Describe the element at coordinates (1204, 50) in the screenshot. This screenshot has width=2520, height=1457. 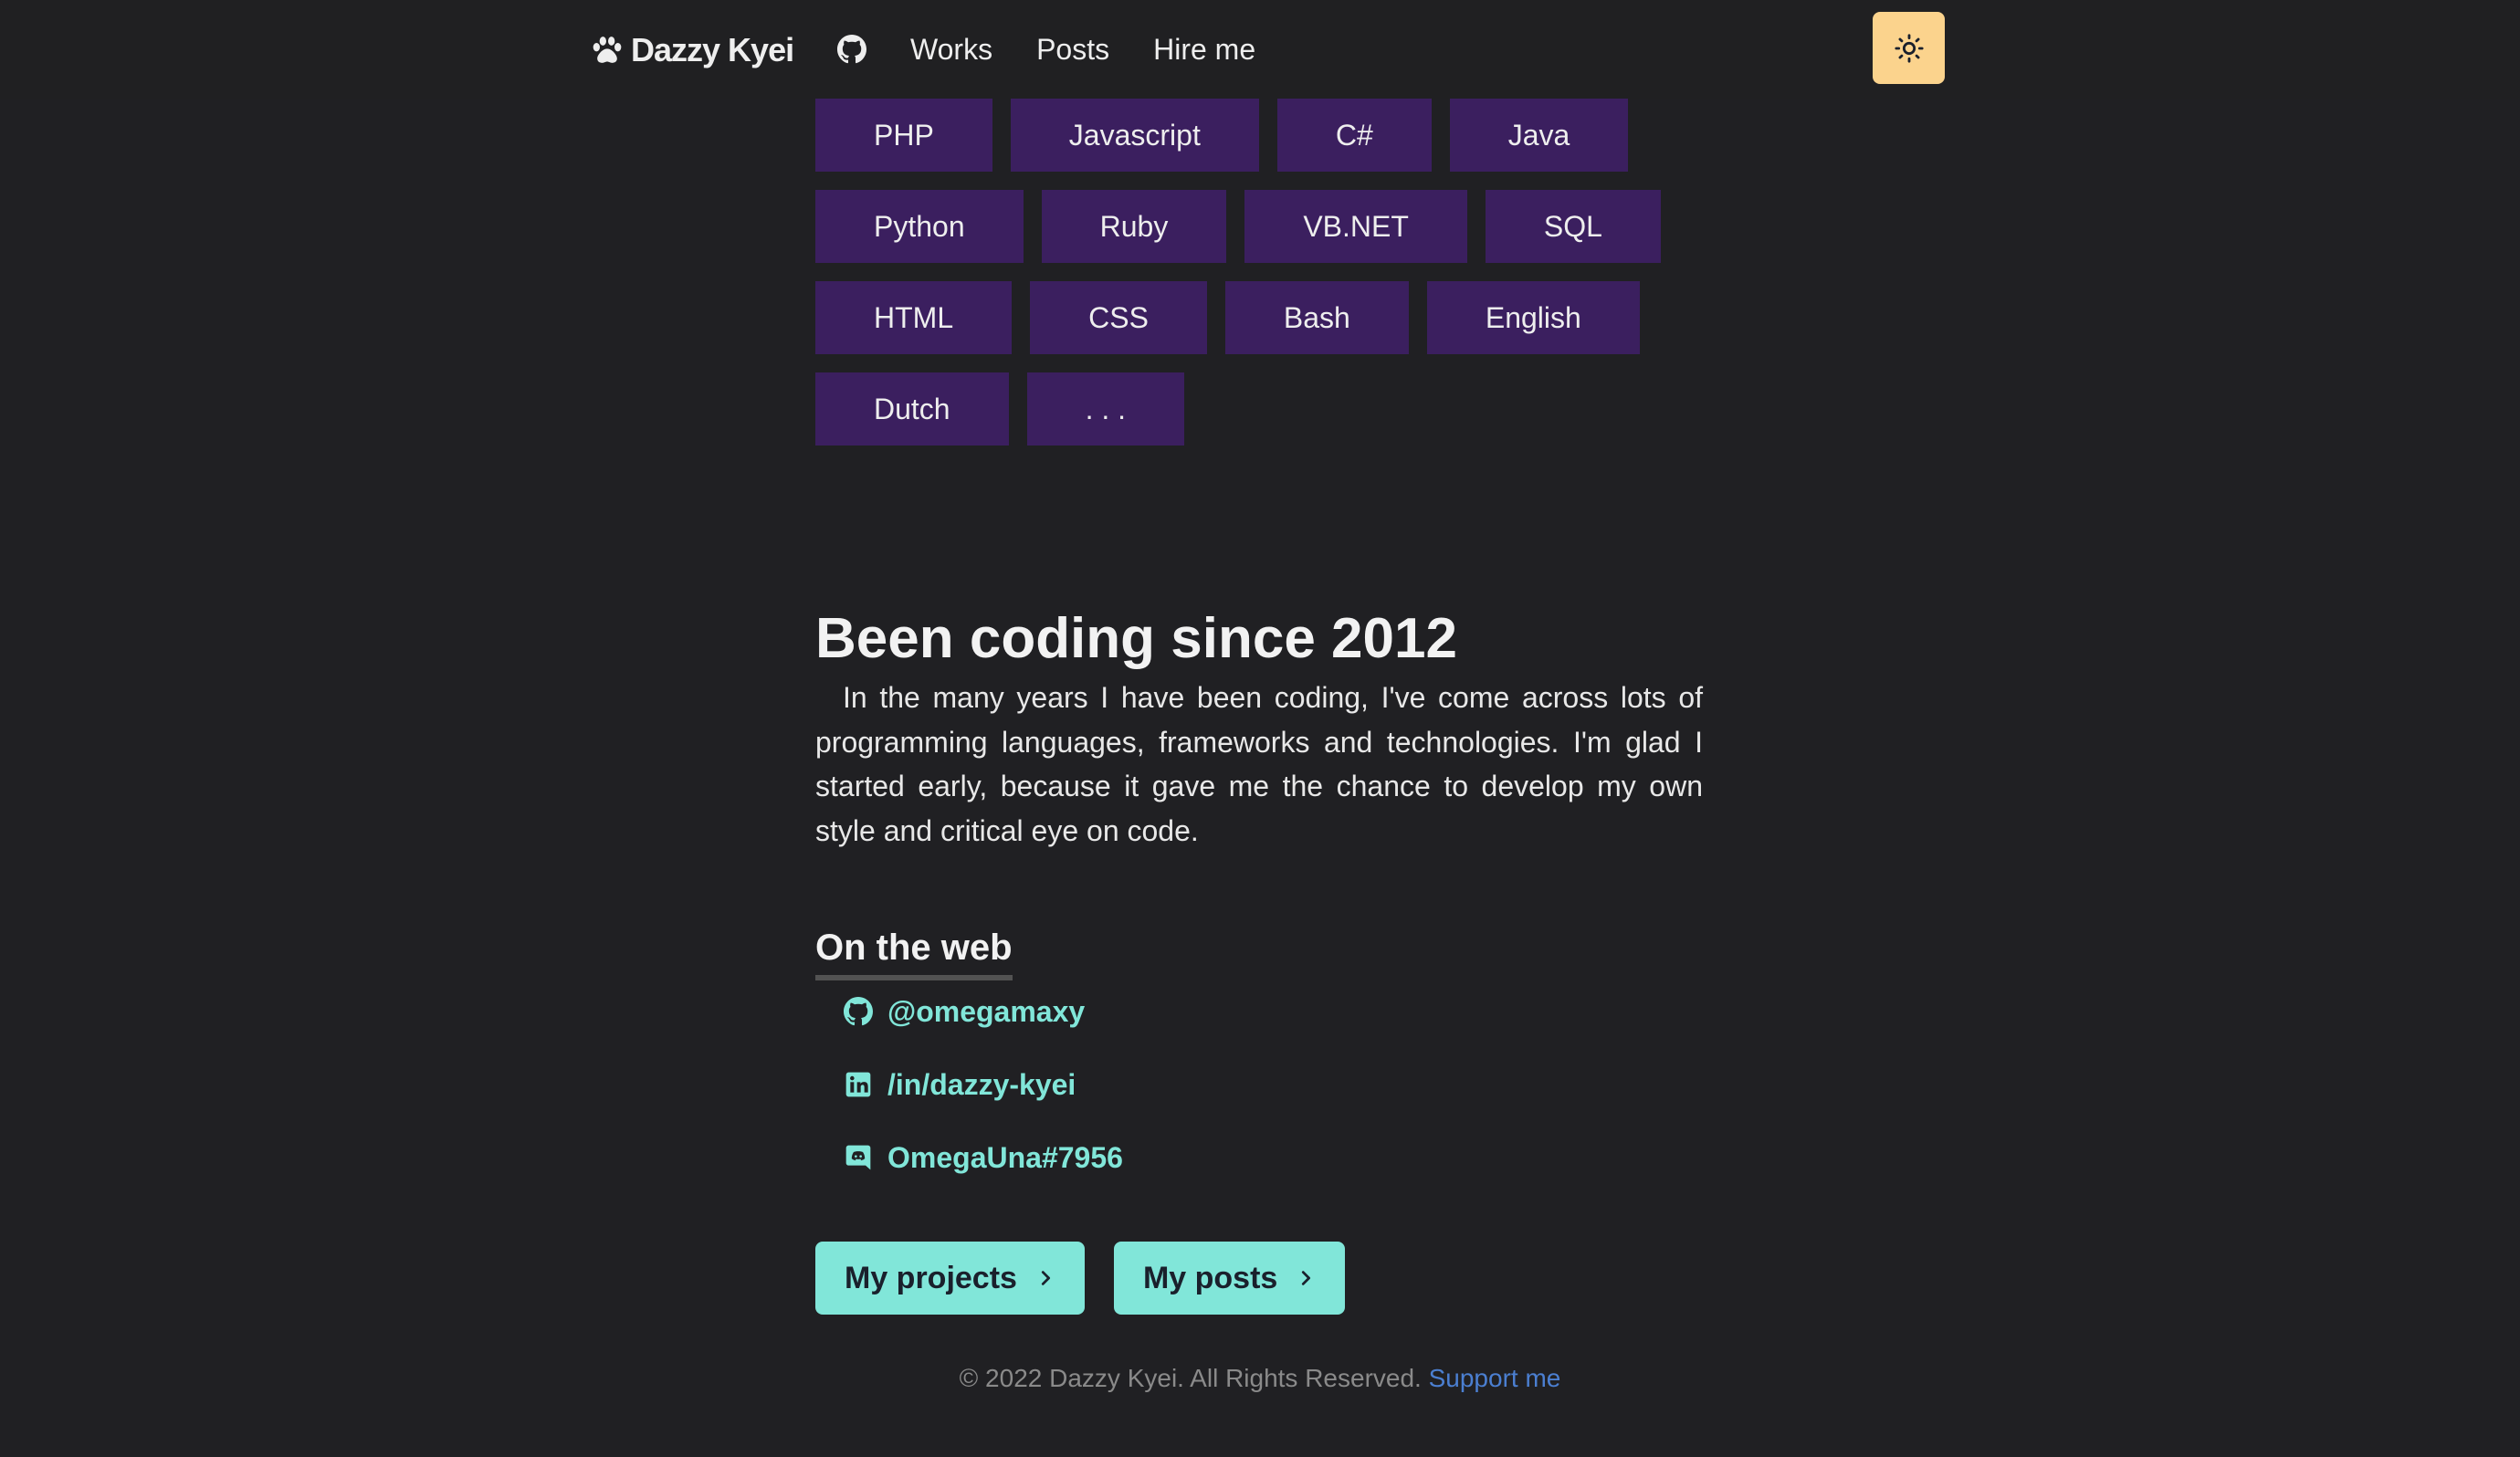
I see `nav-link-hire-me: Hire me` at that location.